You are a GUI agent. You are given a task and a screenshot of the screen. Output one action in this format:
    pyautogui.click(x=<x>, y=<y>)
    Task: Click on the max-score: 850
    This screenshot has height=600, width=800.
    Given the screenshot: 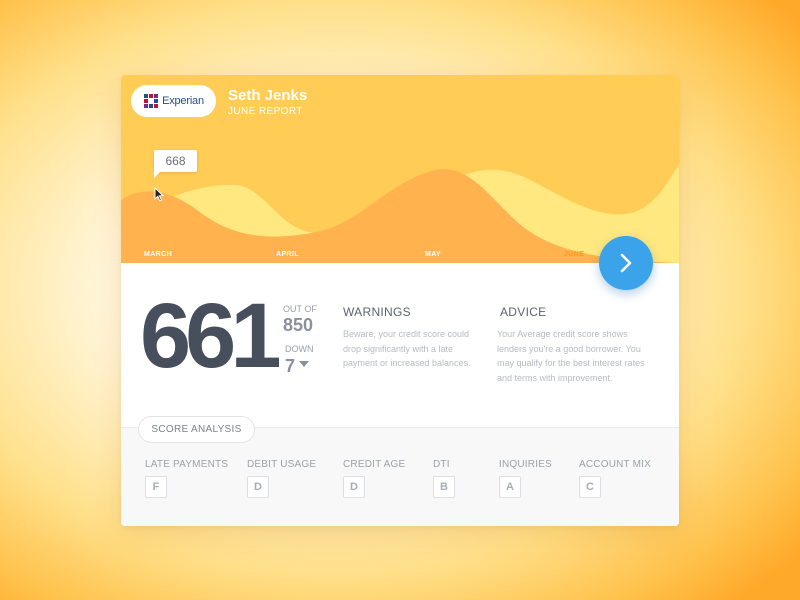 What is the action you would take?
    pyautogui.click(x=298, y=325)
    